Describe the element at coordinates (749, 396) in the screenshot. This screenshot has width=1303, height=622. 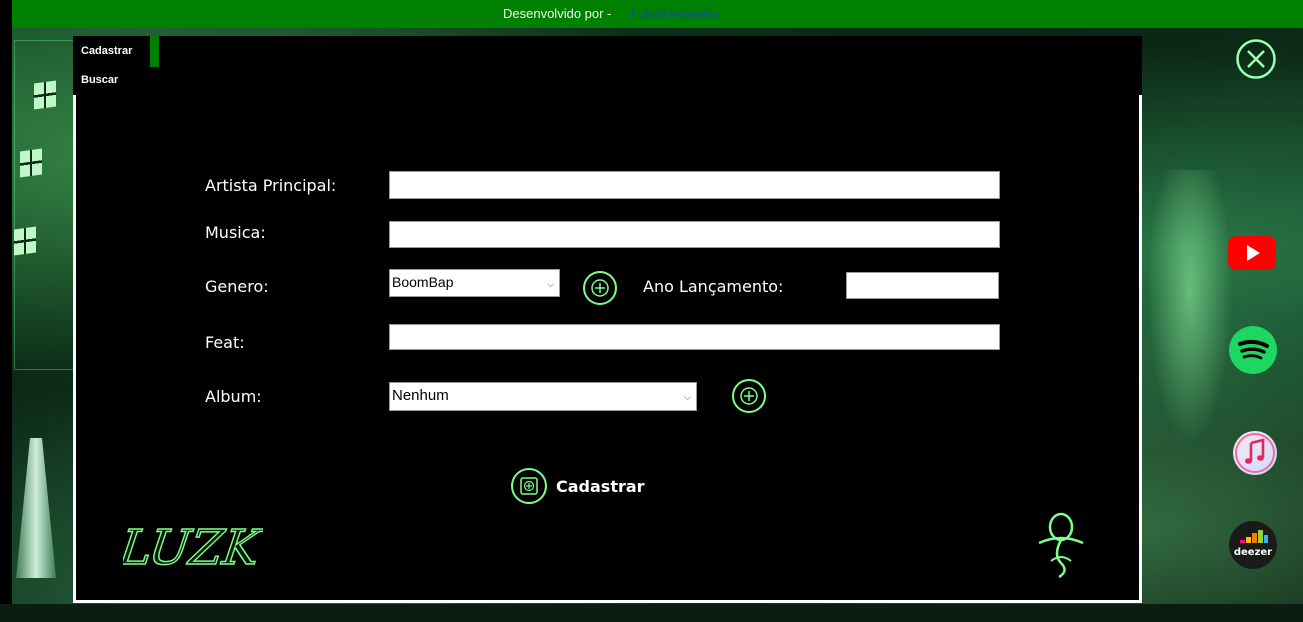
I see `add-album-button` at that location.